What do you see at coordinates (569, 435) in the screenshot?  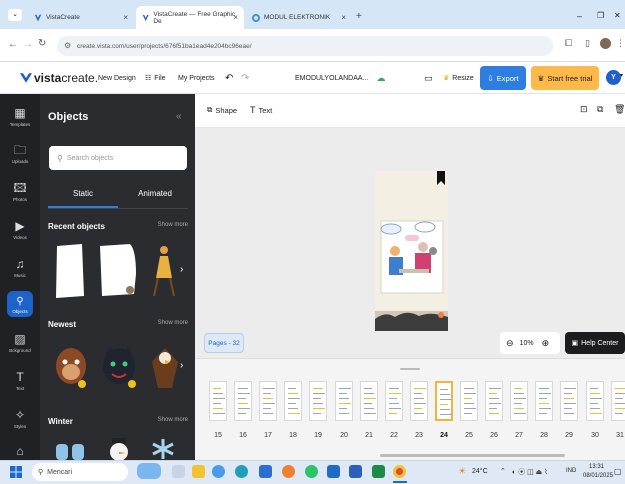 I see `filmstrip-page-number: 29` at bounding box center [569, 435].